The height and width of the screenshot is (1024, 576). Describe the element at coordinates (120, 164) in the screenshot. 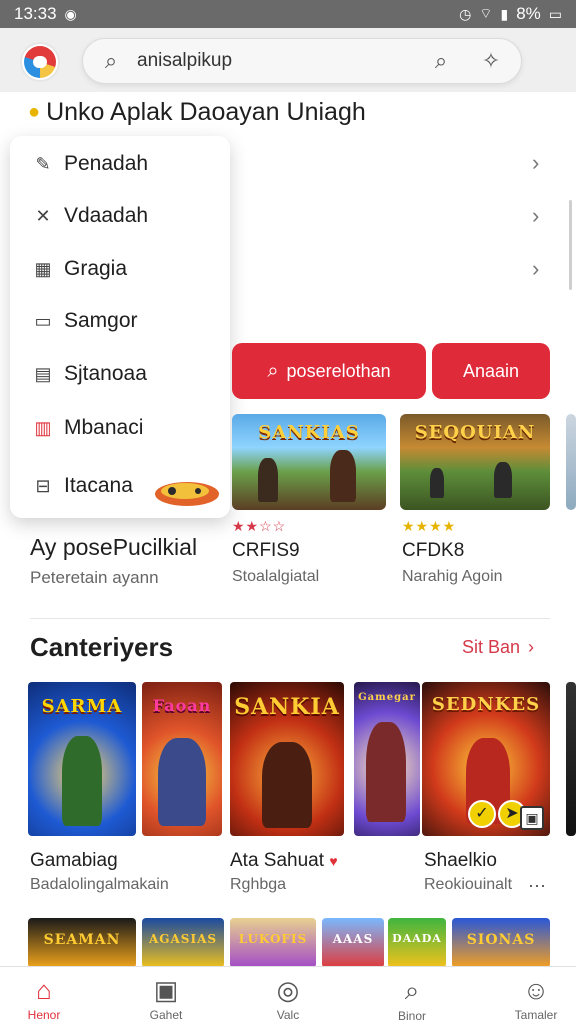

I see `menu-item-penadah: ✎ Penadah` at that location.